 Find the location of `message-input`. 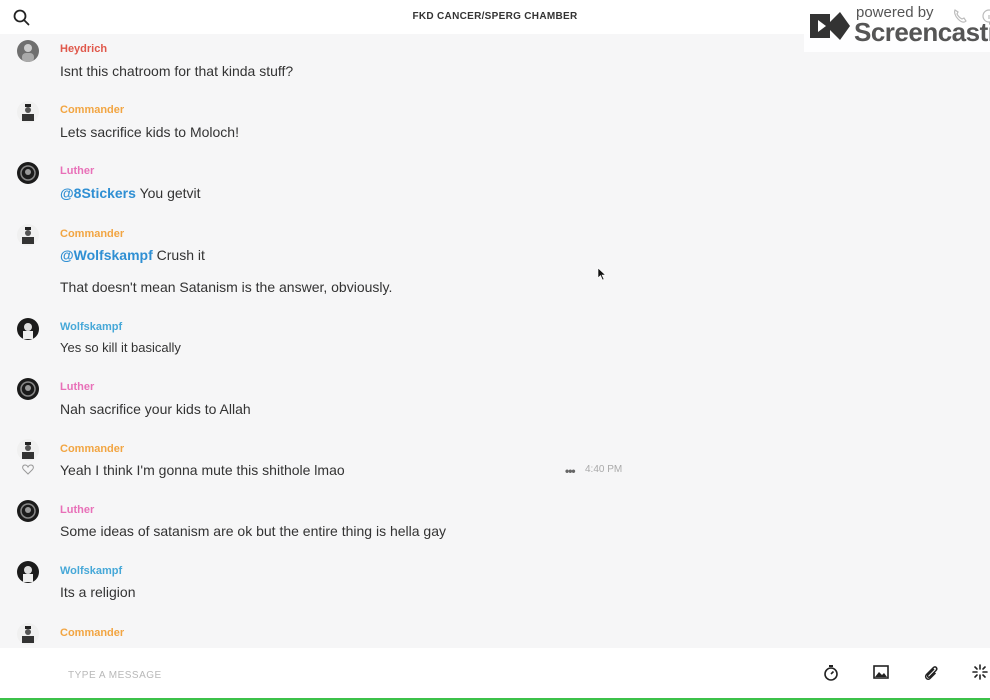

message-input is located at coordinates (368, 675).